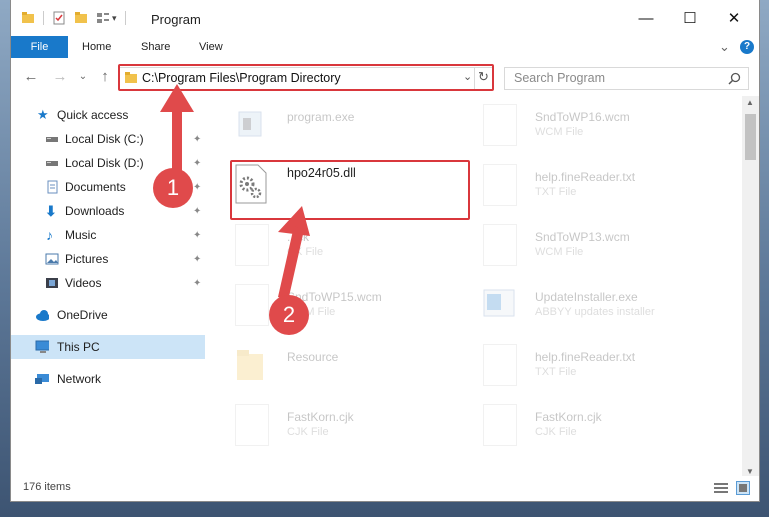 The height and width of the screenshot is (517, 769). Describe the element at coordinates (734, 18) in the screenshot. I see `close-button: ✕` at that location.